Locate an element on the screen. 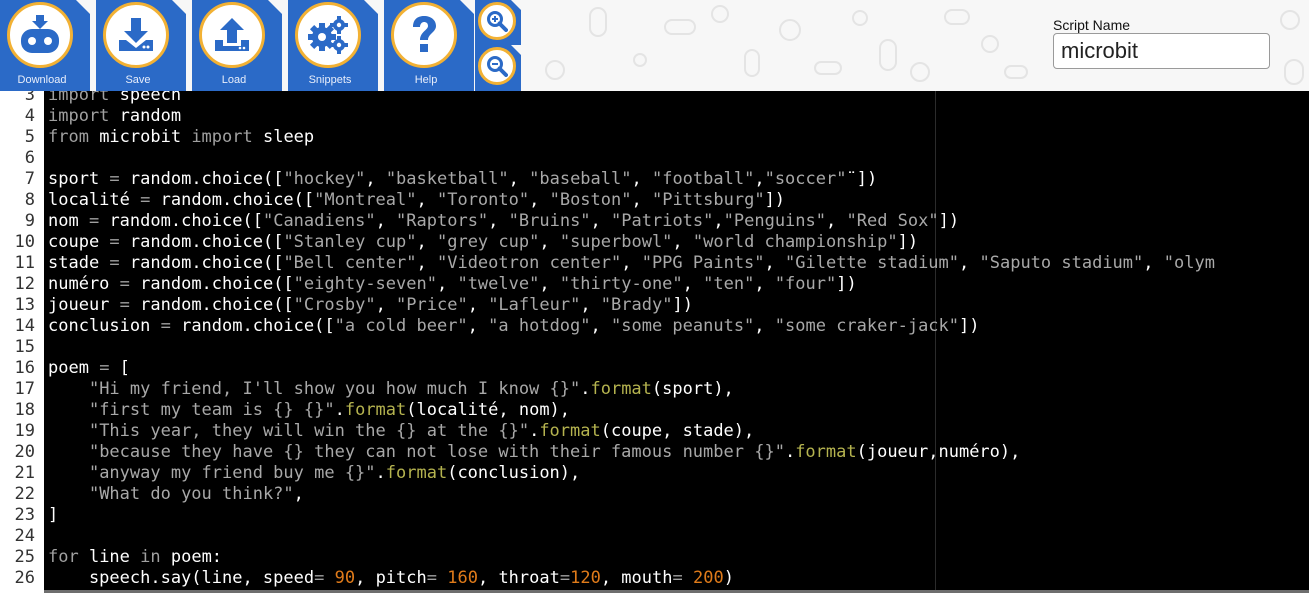 Image resolution: width=1309 pixels, height=593 pixels. line-number: 26 is located at coordinates (24, 578).